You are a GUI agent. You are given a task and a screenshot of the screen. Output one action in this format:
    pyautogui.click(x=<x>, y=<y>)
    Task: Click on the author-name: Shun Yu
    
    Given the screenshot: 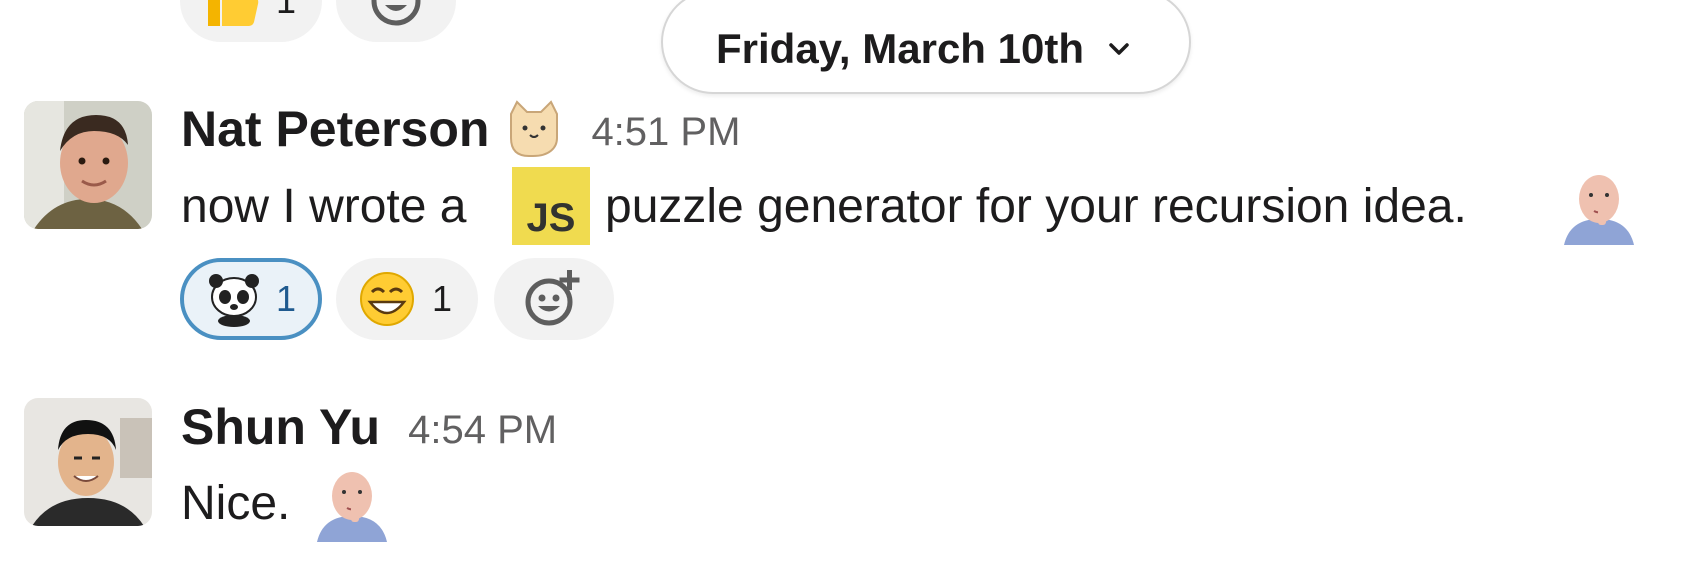 What is the action you would take?
    pyautogui.click(x=280, y=427)
    